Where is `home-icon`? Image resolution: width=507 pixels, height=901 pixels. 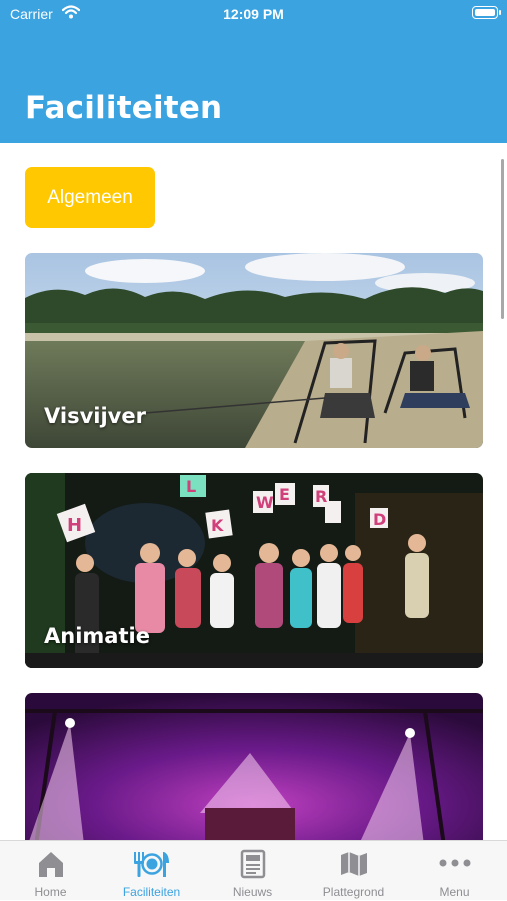
home-icon is located at coordinates (51, 864).